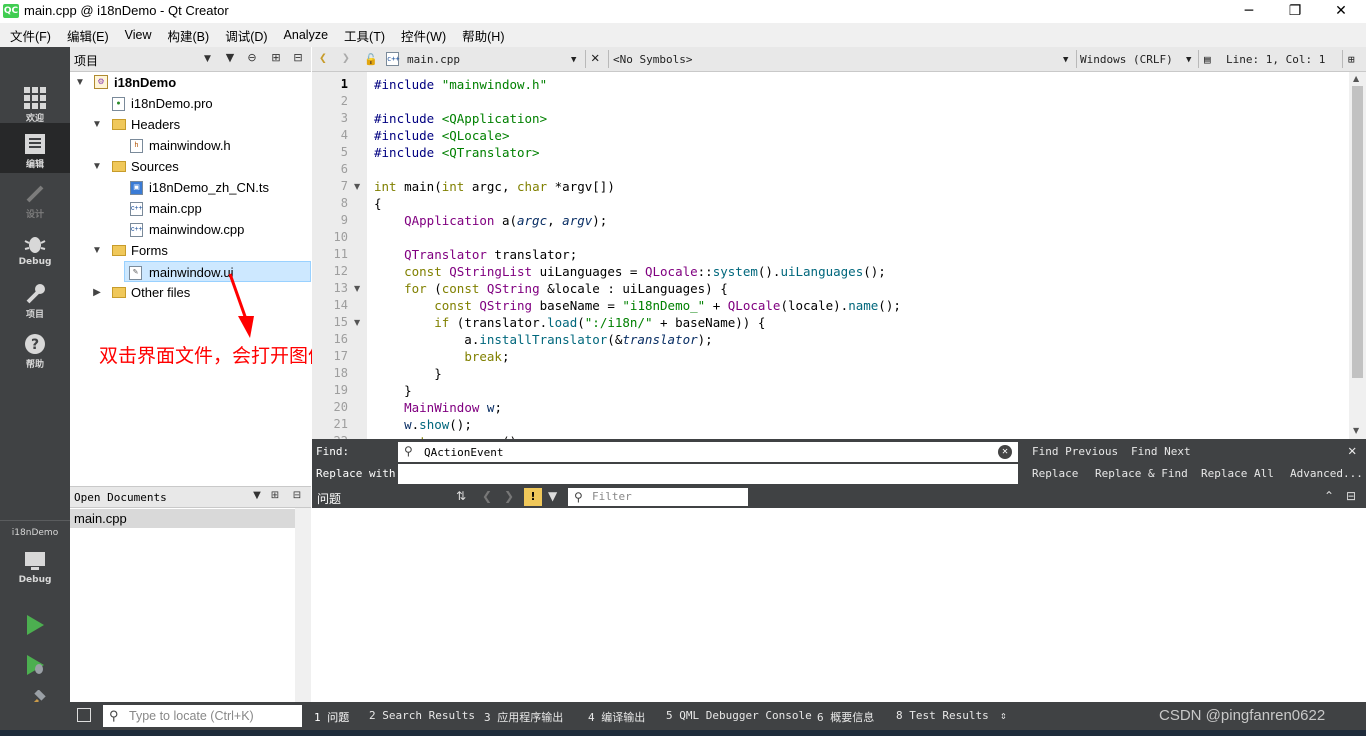  What do you see at coordinates (346, 58) in the screenshot?
I see `forward-arrow-icon: ❯` at bounding box center [346, 58].